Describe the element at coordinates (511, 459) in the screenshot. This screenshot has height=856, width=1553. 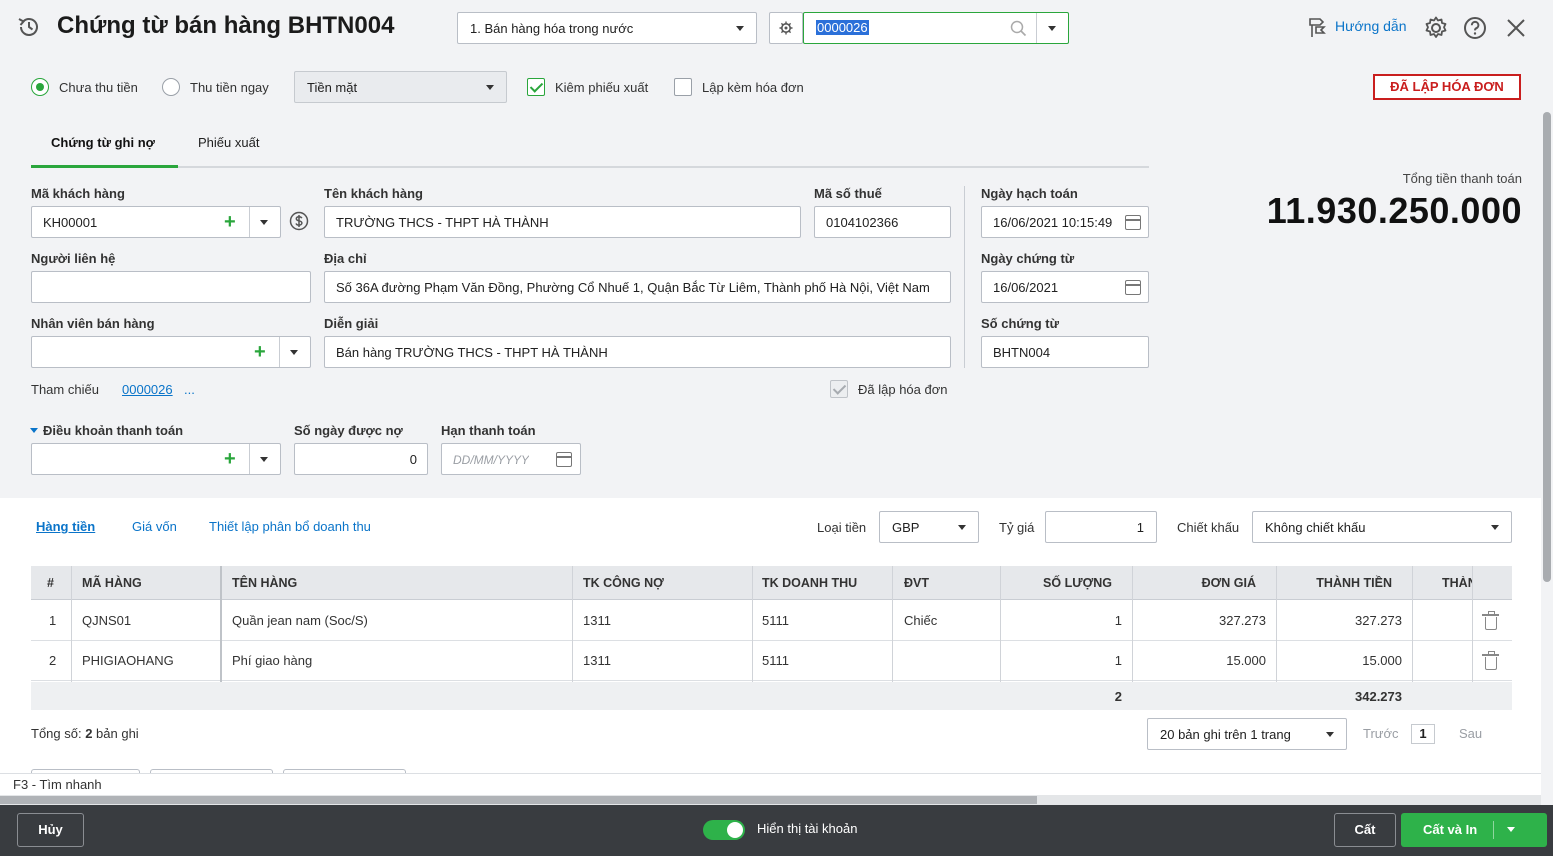
I see `due-date-input: DD/MM/YYYY` at that location.